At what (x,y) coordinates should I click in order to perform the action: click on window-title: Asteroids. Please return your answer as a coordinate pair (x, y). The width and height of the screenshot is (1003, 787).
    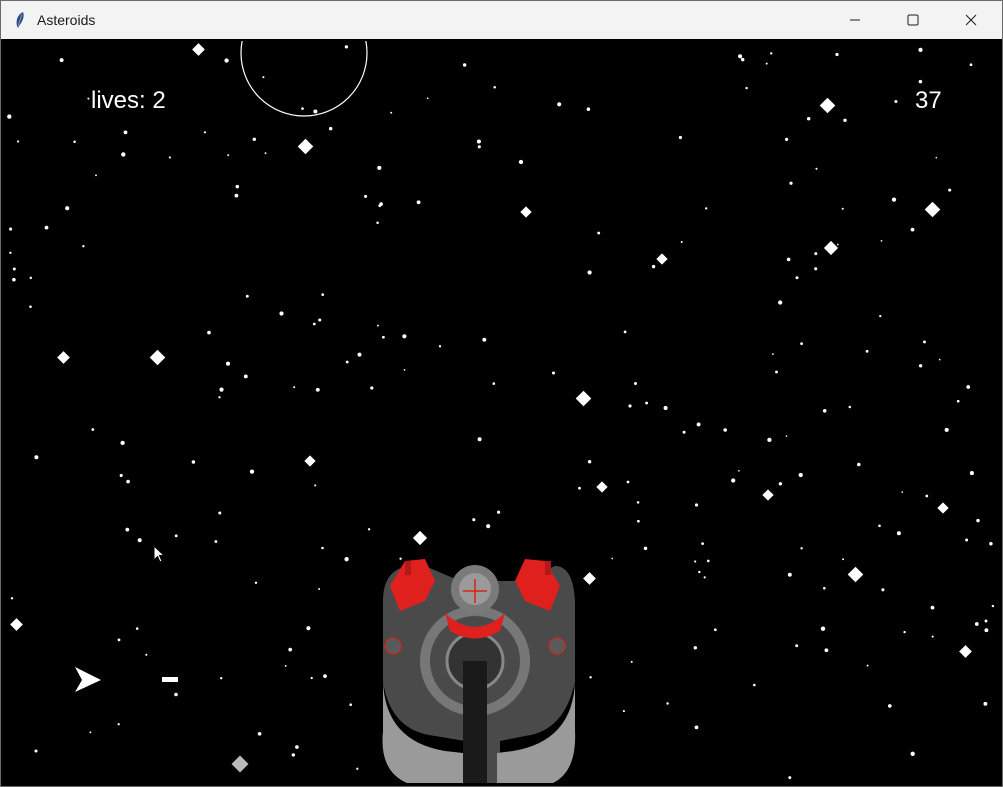
    Looking at the image, I should click on (66, 20).